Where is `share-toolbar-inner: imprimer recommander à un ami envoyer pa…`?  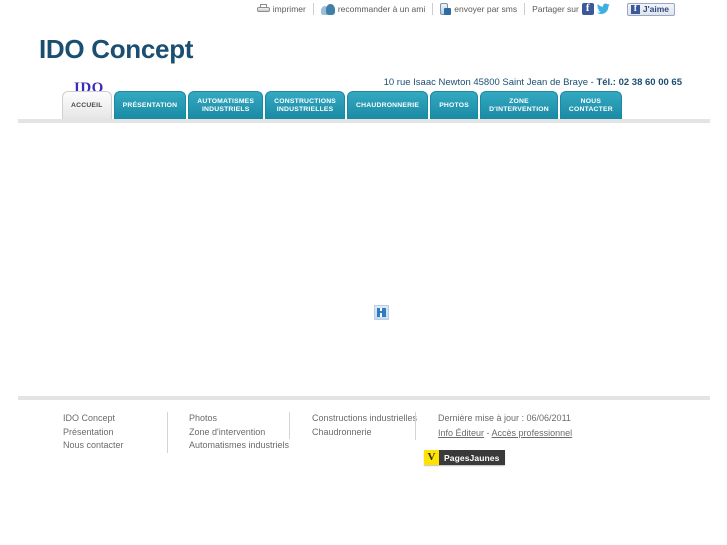
share-toolbar-inner: imprimer recommander à un ami envoyer pa… is located at coordinates (488, 9).